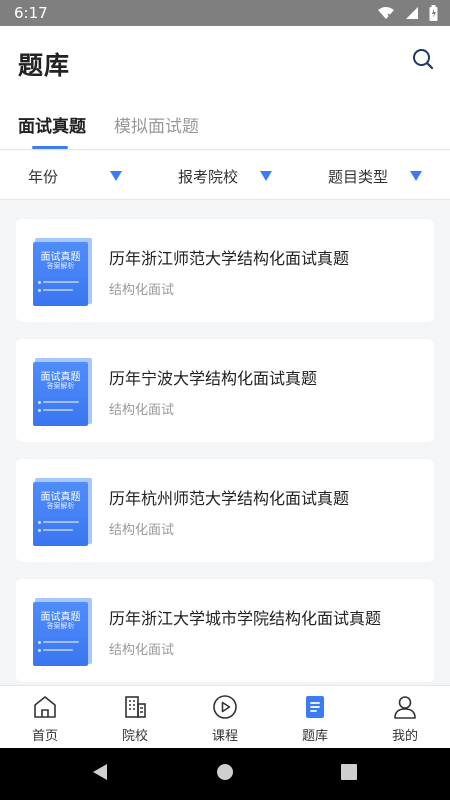 This screenshot has width=450, height=800. Describe the element at coordinates (314, 736) in the screenshot. I see `nav-label: 题库` at that location.